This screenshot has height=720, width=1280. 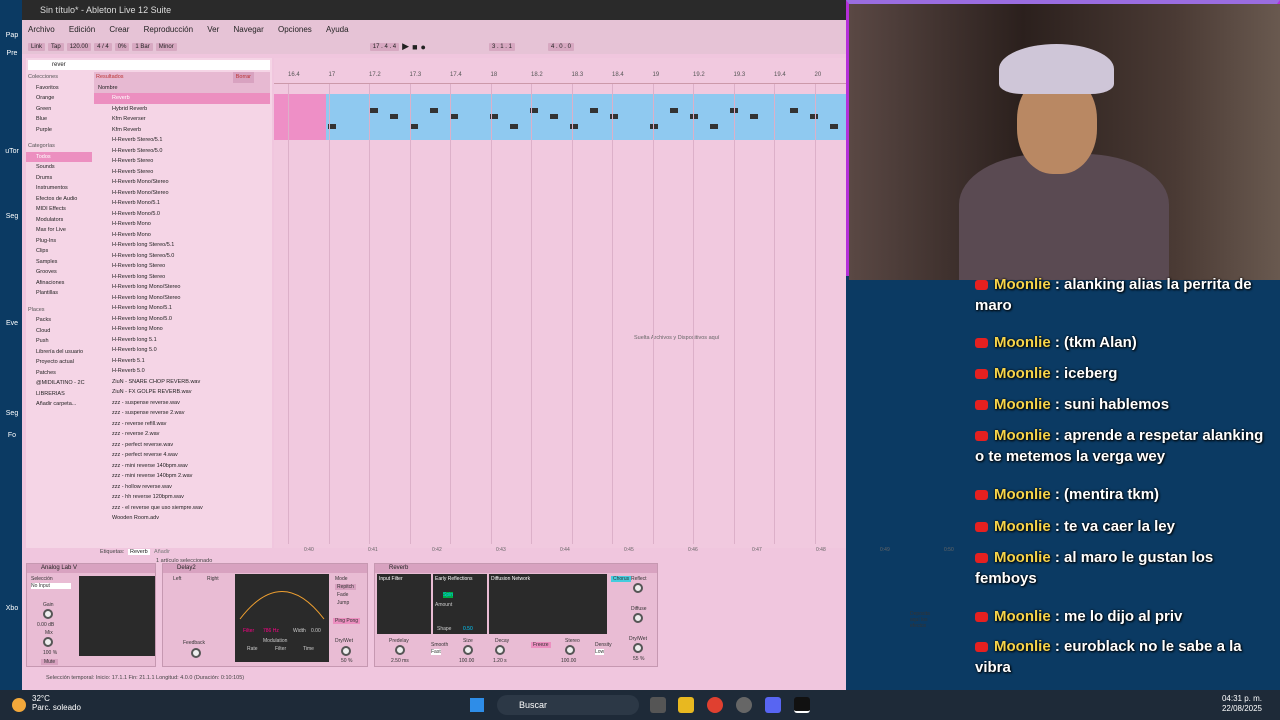 I want to click on key-select: Minor, so click(x=166, y=46).